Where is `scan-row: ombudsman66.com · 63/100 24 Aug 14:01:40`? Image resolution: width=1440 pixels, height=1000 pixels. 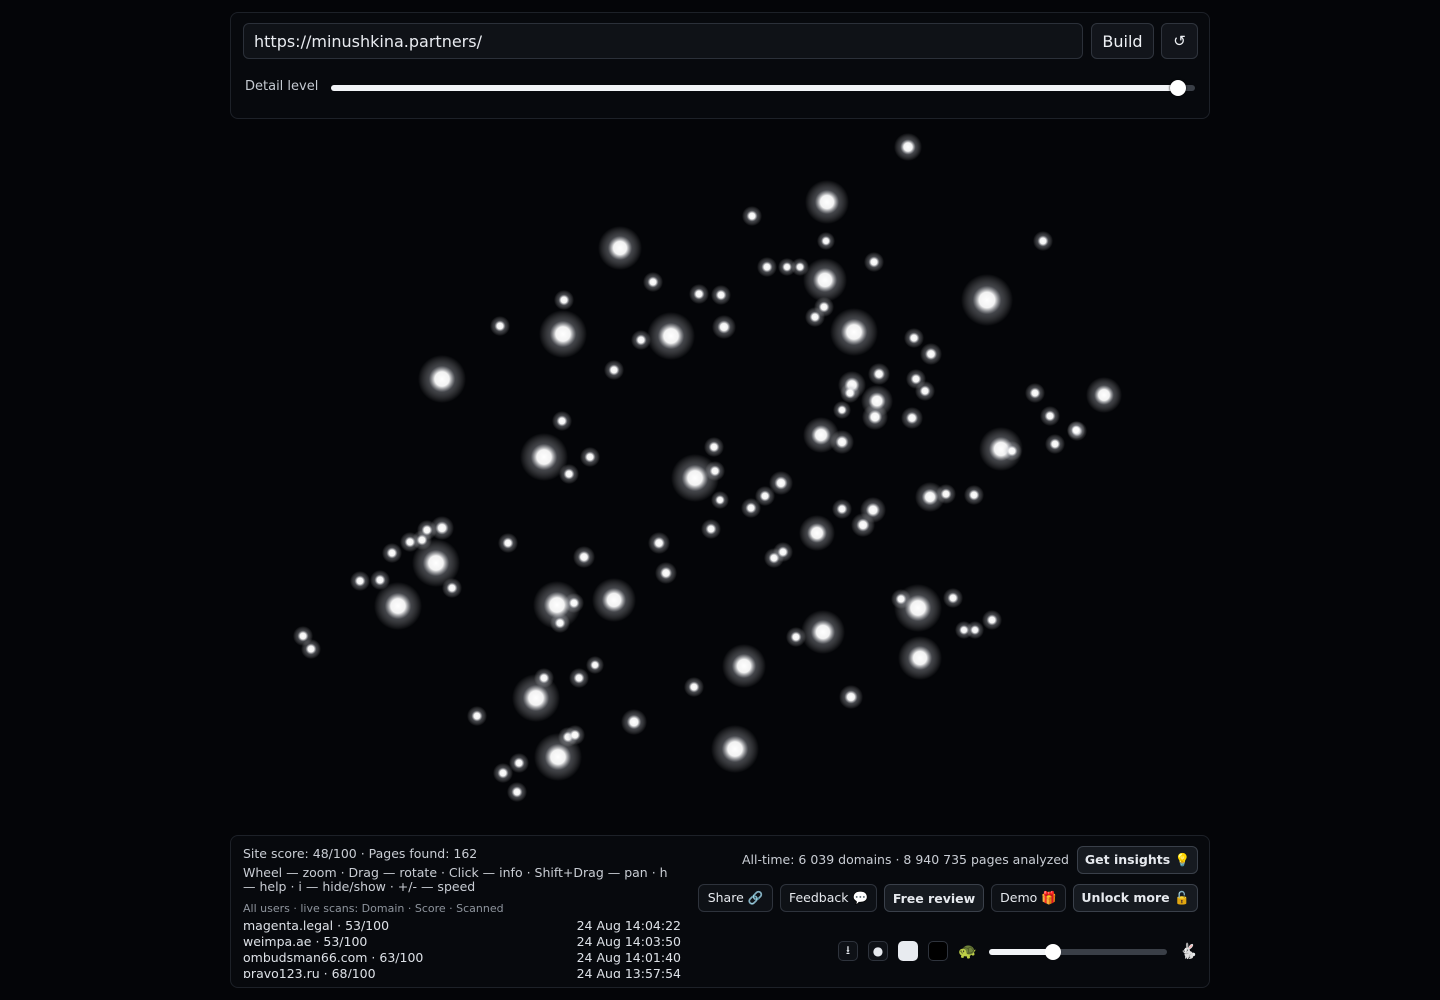 scan-row: ombudsman66.com · 63/100 24 Aug 14:01:40 is located at coordinates (462, 958).